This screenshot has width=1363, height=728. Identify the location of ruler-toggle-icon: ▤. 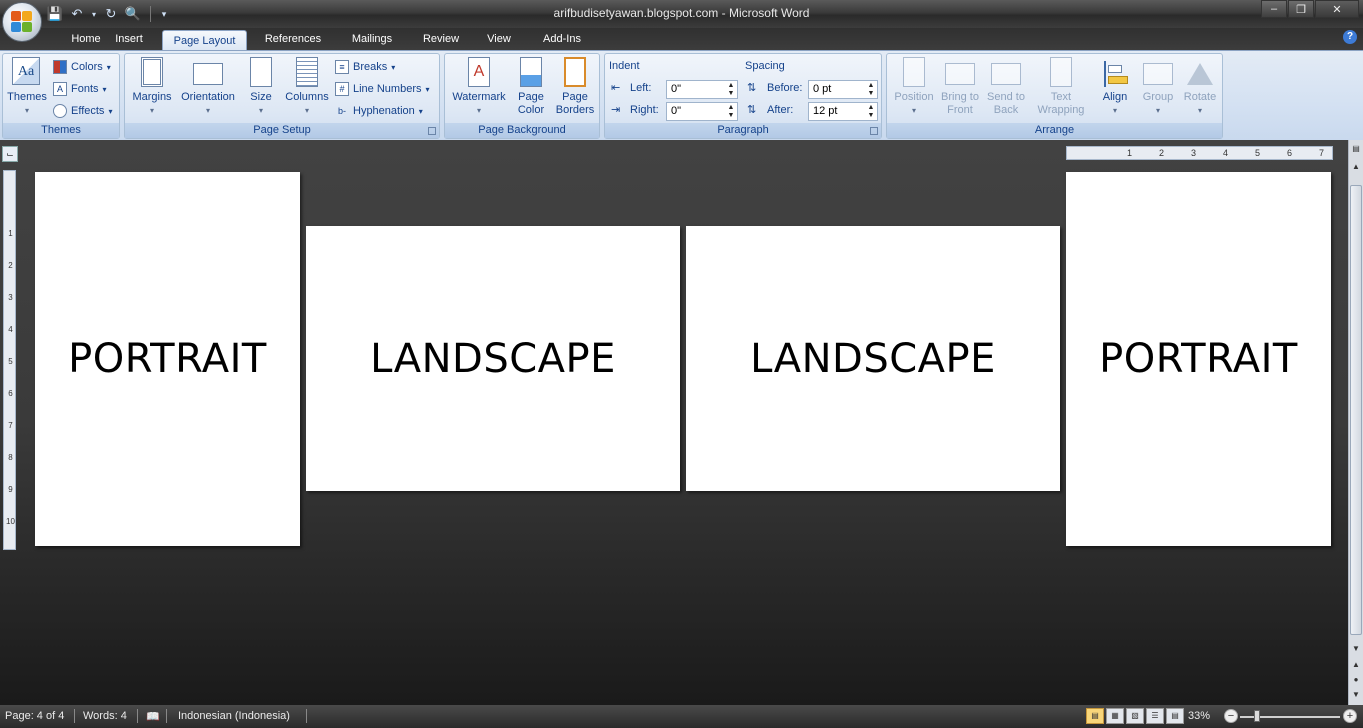
(1356, 149).